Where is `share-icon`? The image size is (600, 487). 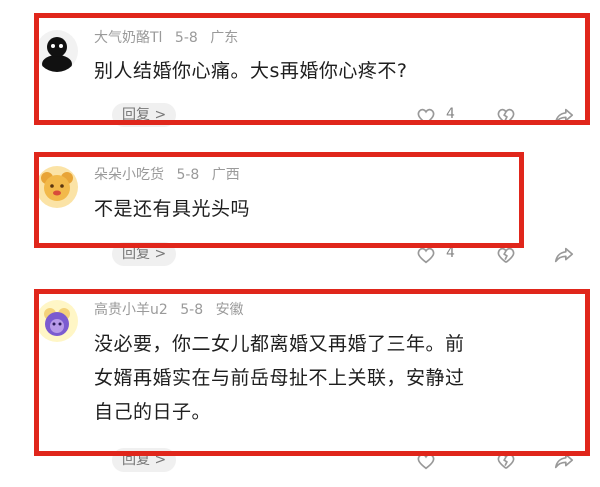 share-icon is located at coordinates (564, 255).